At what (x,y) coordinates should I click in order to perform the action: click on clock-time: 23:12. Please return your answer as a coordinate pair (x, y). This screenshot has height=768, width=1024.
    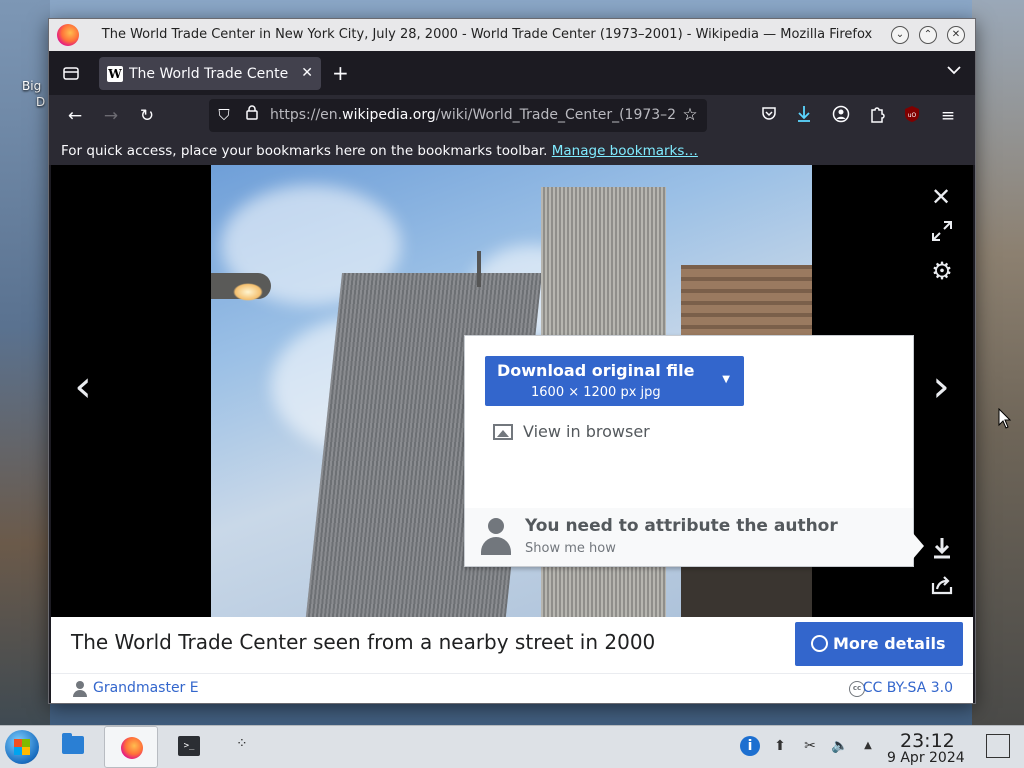
    Looking at the image, I should click on (927, 741).